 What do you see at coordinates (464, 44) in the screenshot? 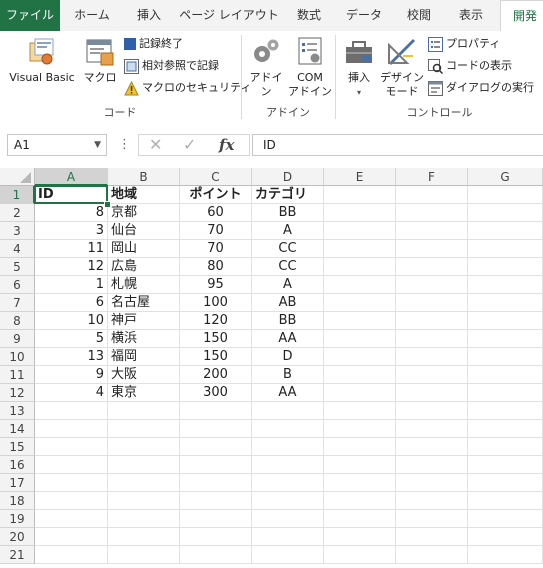
I see `properties-button: プロパティ` at bounding box center [464, 44].